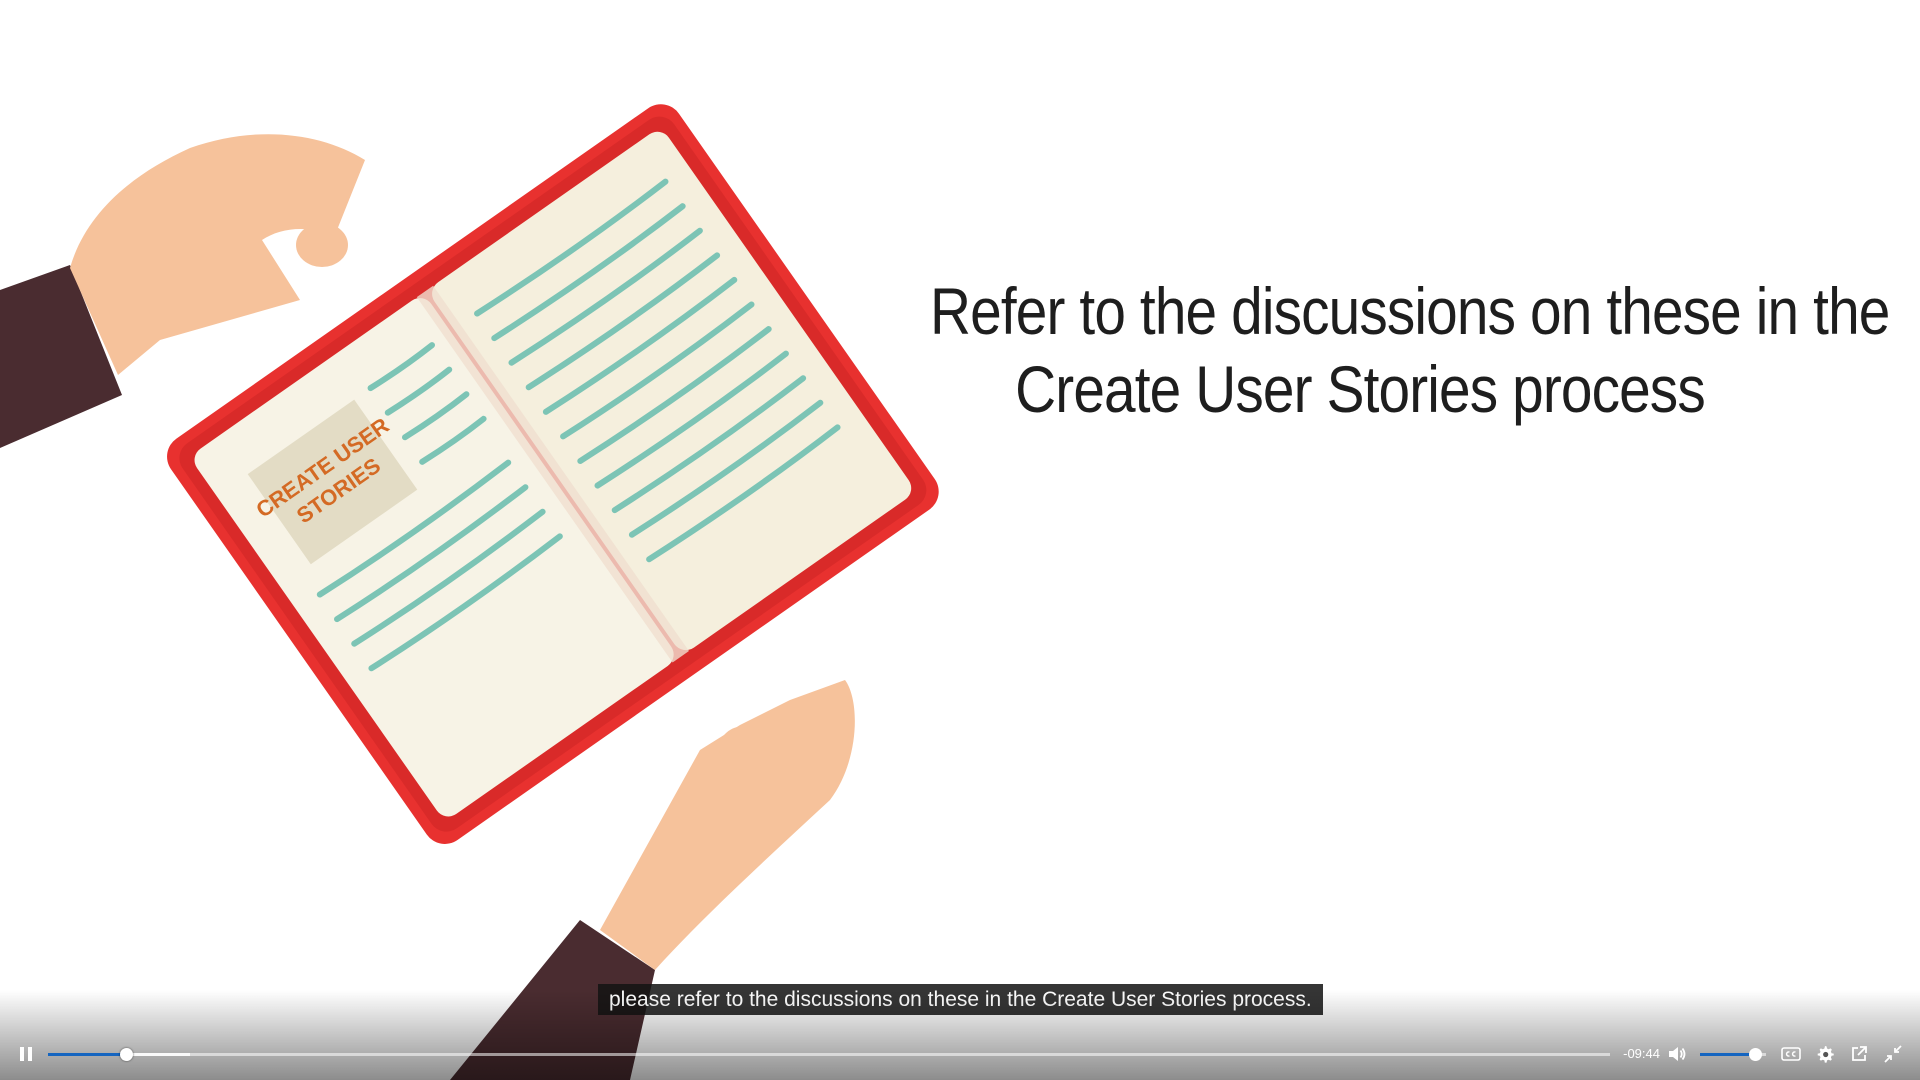 This screenshot has height=1080, width=1920. I want to click on exit-fullscreen-icon, so click(1893, 1054).